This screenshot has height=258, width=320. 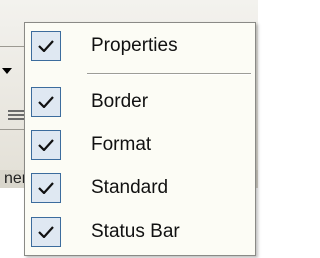 What do you see at coordinates (121, 144) in the screenshot?
I see `menu-item-label: Format` at bounding box center [121, 144].